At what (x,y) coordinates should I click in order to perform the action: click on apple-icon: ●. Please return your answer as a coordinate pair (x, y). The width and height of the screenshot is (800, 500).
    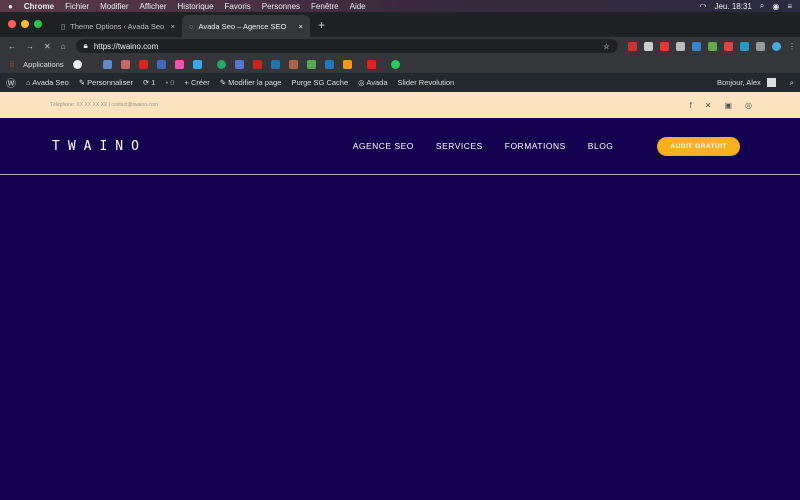
    Looking at the image, I should click on (10, 6).